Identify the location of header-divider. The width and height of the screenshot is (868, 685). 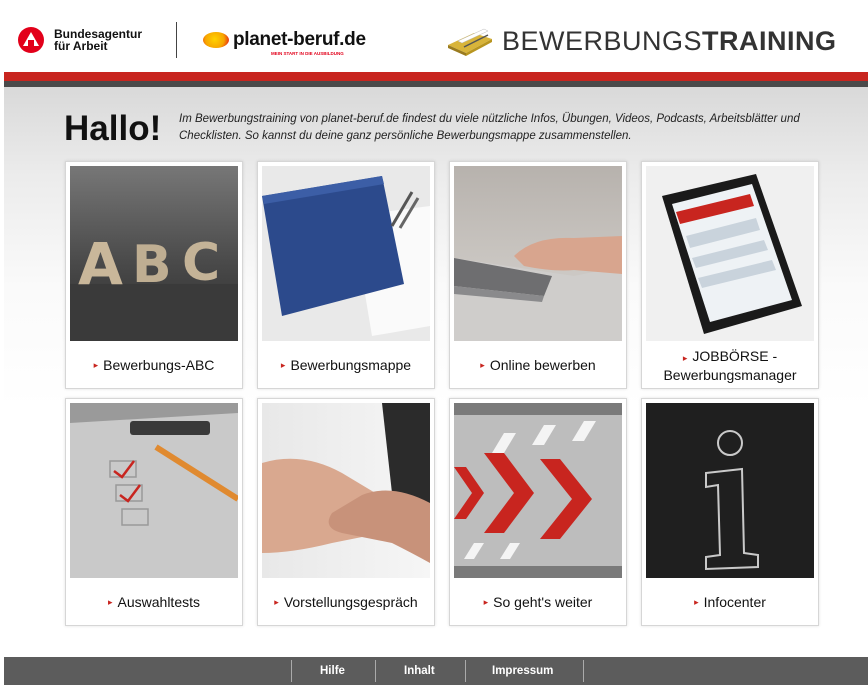
(176, 40).